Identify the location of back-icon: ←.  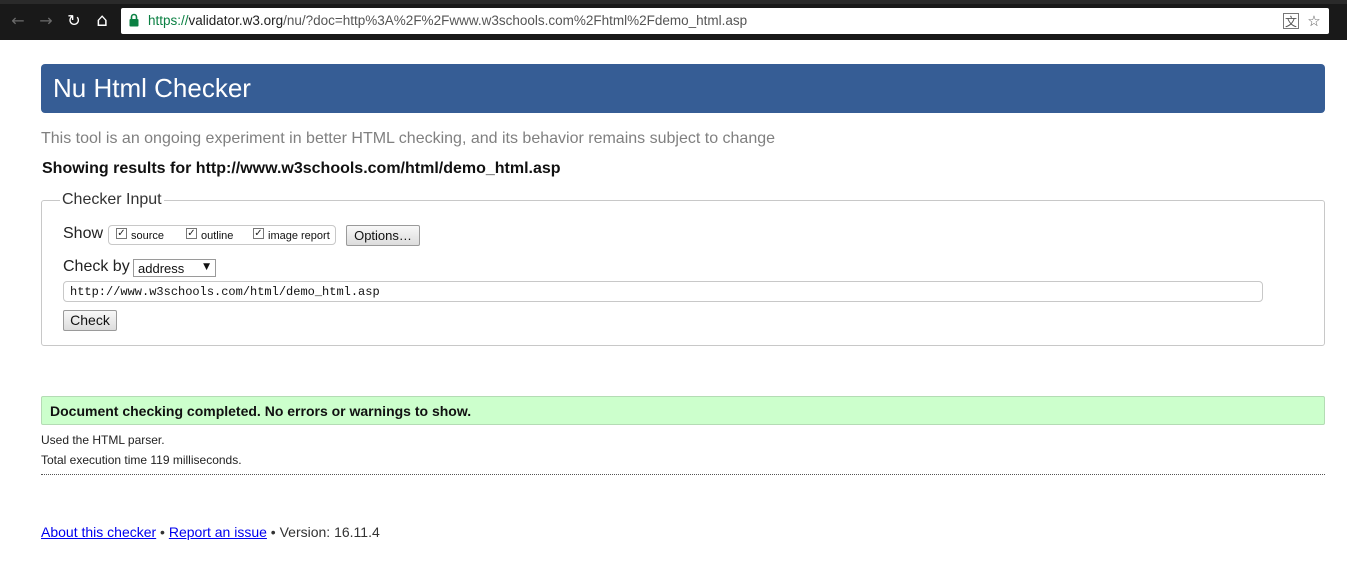
(18, 21).